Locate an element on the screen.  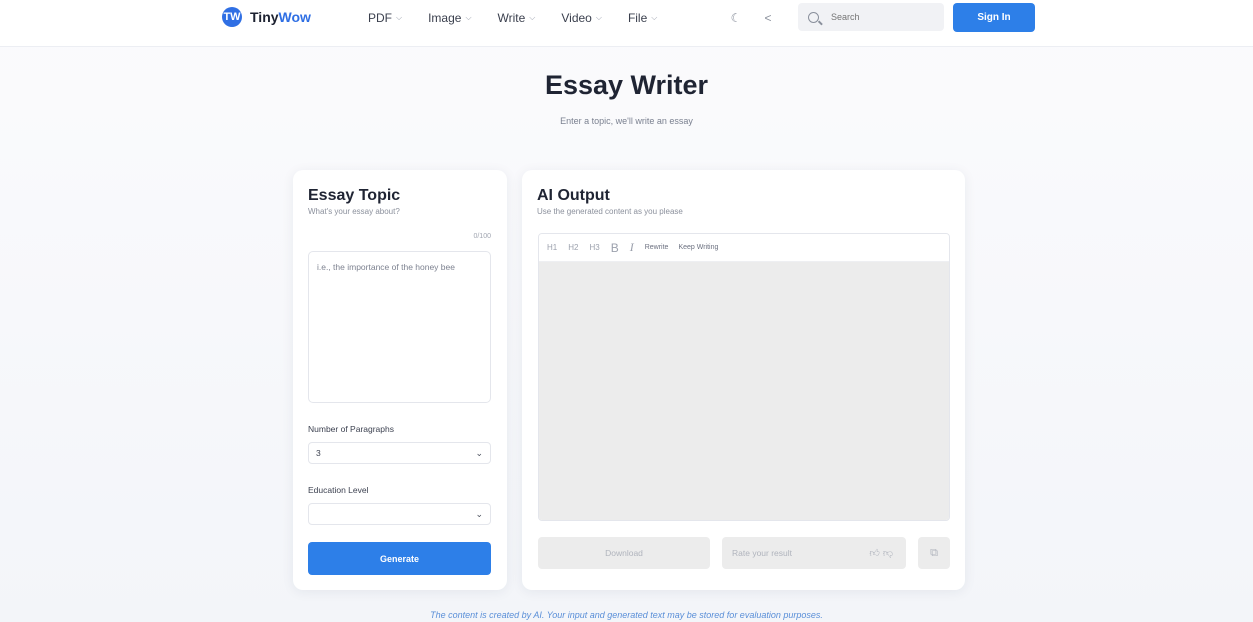
paragraphs-label: Number of Paragraphs is located at coordinates (351, 429).